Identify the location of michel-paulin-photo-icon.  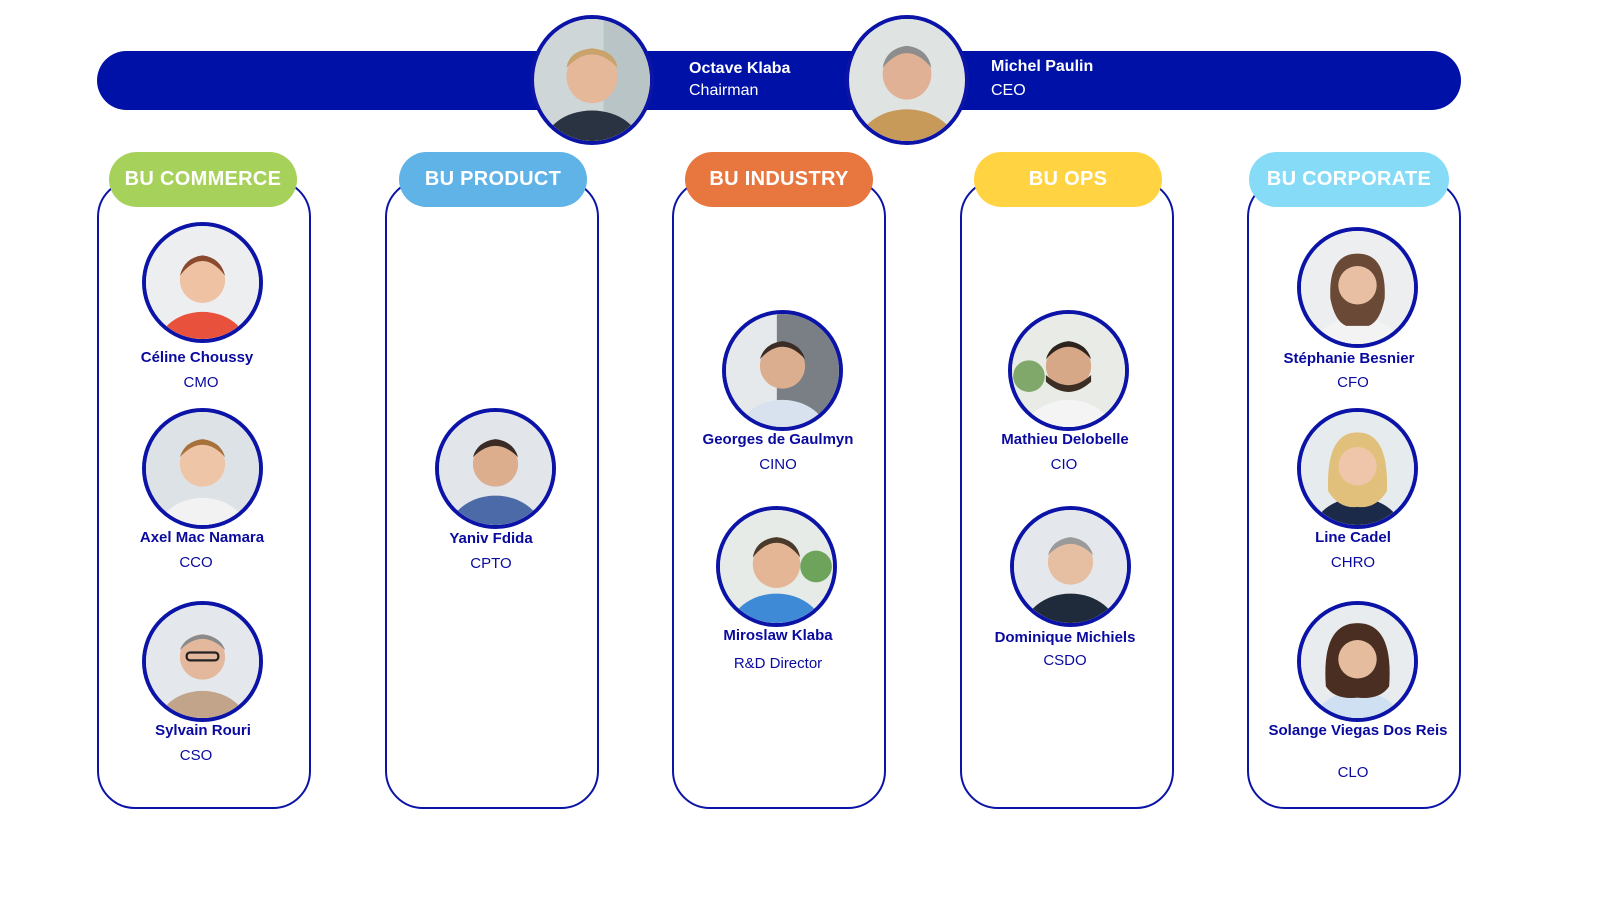
(907, 80).